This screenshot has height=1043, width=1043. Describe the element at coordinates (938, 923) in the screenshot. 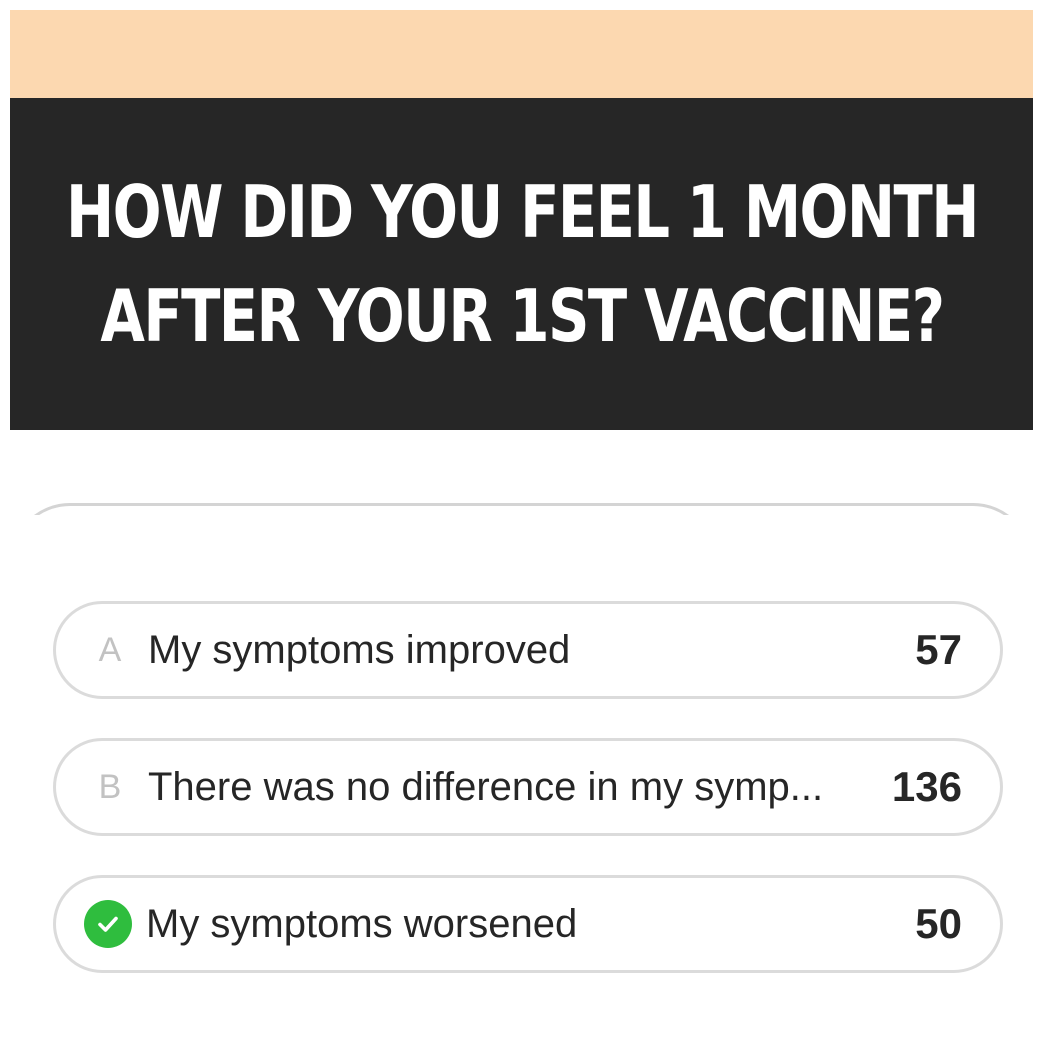

I see `option-count-c: 50` at that location.